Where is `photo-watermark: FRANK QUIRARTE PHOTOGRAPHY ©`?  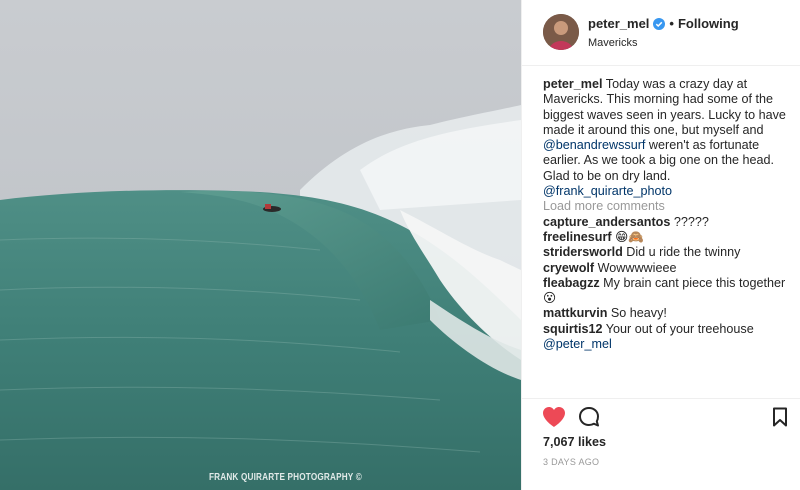
photo-watermark: FRANK QUIRARTE PHOTOGRAPHY © is located at coordinates (285, 477).